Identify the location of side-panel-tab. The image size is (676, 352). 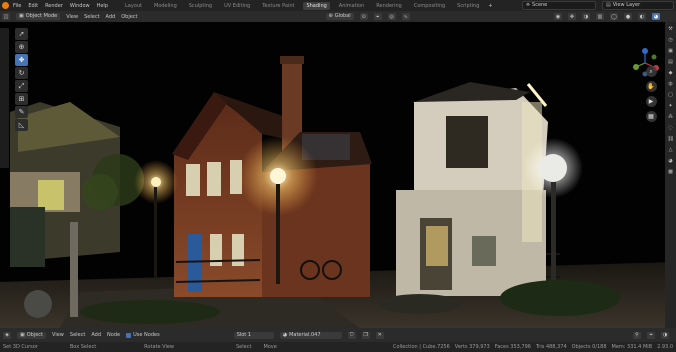
(4, 98).